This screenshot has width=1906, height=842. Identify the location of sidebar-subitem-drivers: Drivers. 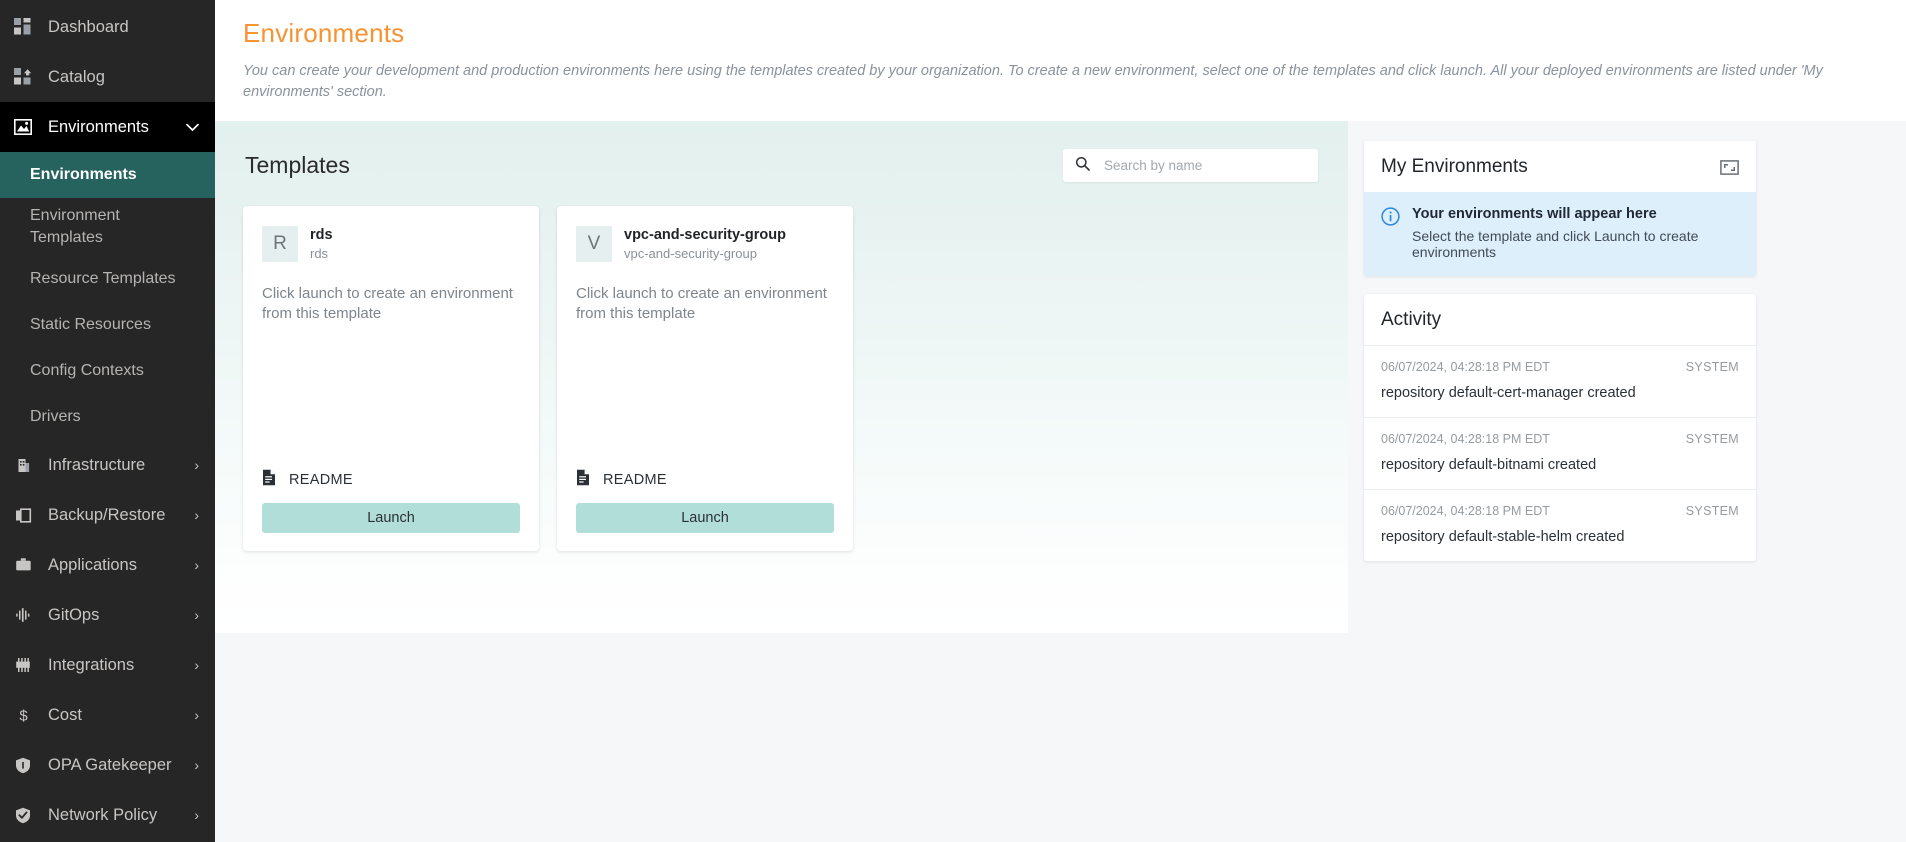
(107, 417).